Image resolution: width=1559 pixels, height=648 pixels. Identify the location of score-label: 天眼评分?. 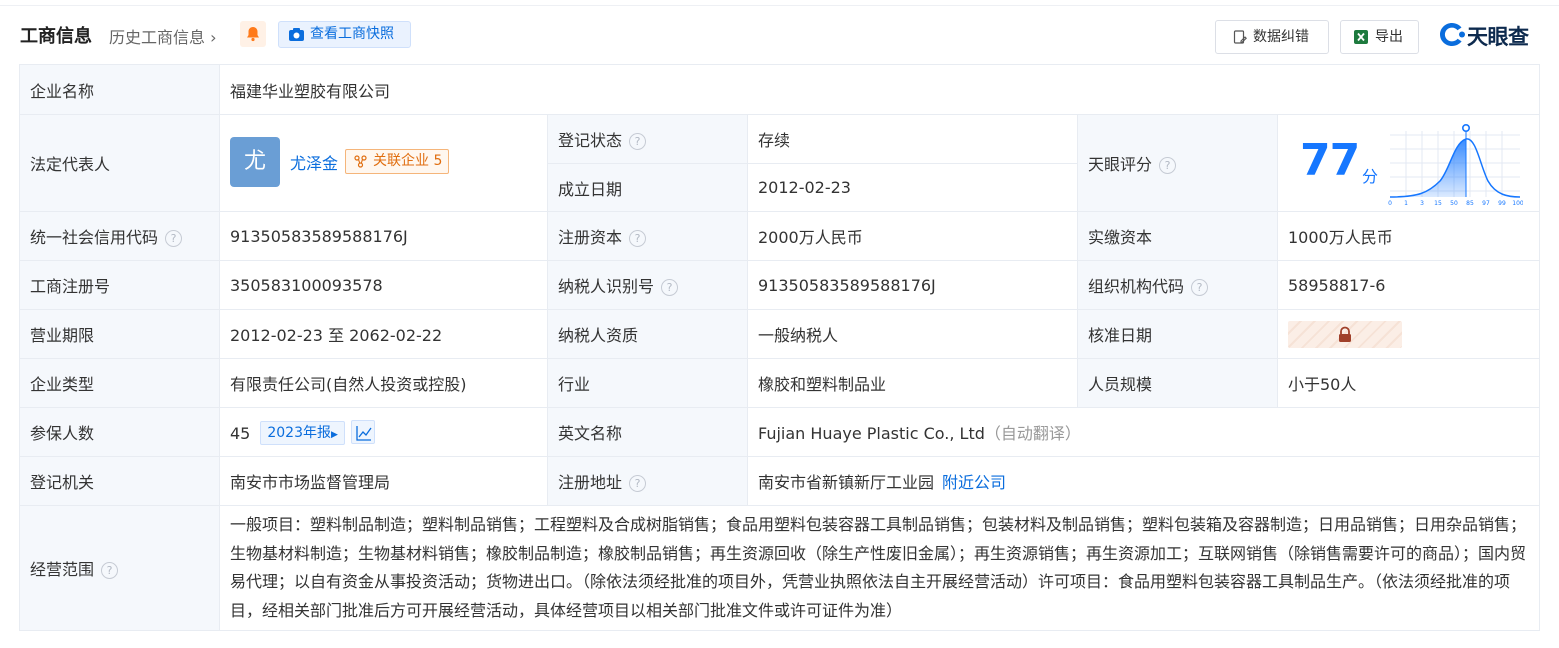
(1177, 163).